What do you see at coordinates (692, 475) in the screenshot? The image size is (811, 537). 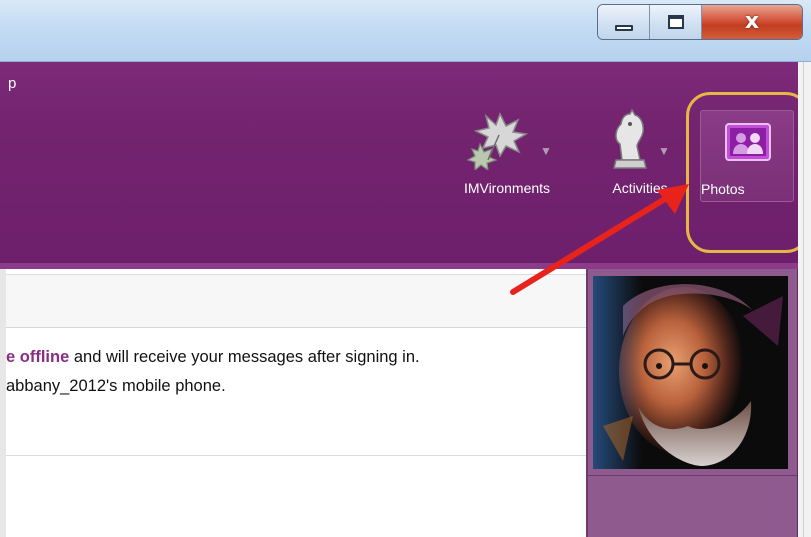 I see `avatar-divider` at bounding box center [692, 475].